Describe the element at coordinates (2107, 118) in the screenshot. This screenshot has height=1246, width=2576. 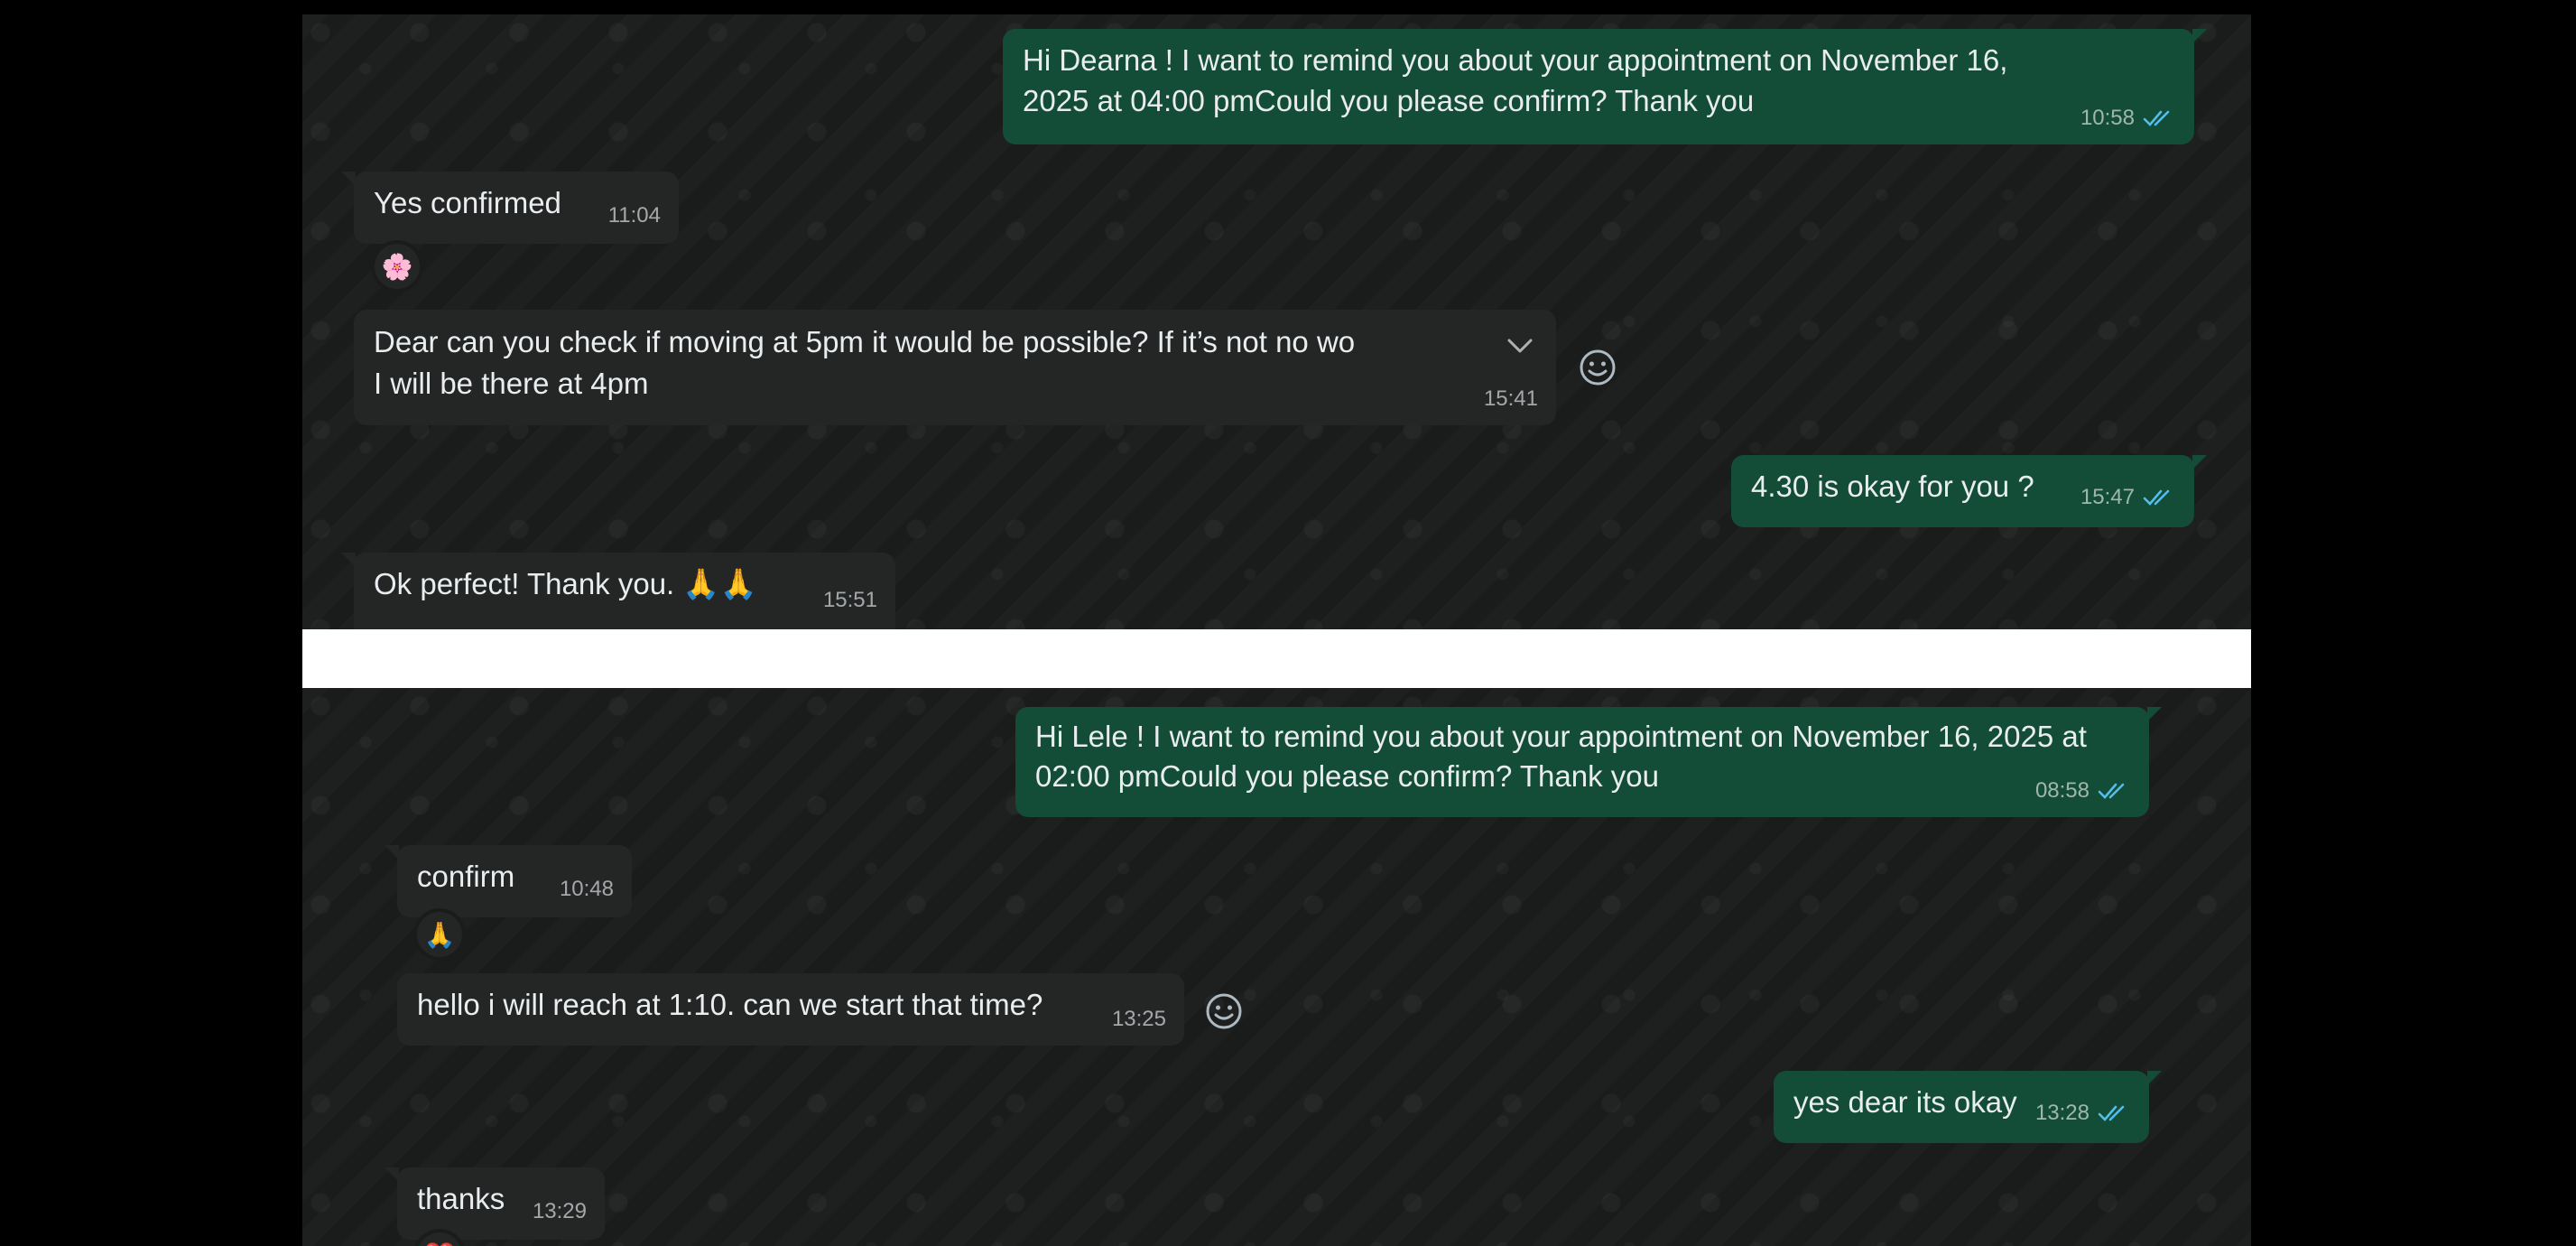
I see `message-time: 10:58` at that location.